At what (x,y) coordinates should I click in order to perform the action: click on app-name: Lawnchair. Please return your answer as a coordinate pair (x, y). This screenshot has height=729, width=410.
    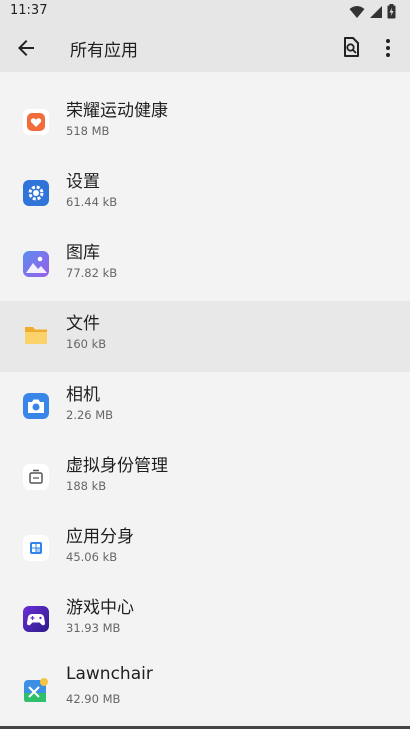
    Looking at the image, I should click on (109, 674).